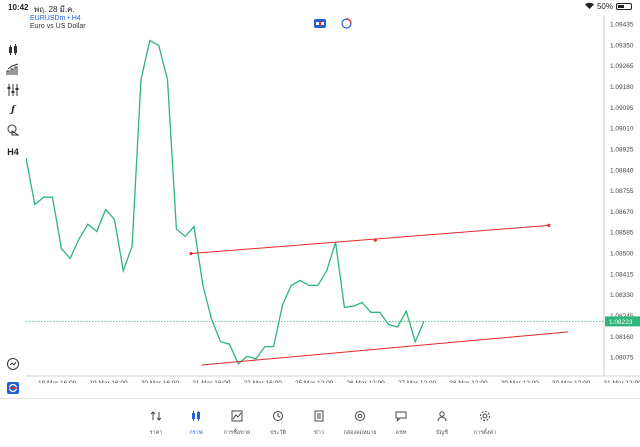  What do you see at coordinates (622, 191) in the screenshot?
I see `price-tick-label: 1.08755` at bounding box center [622, 191].